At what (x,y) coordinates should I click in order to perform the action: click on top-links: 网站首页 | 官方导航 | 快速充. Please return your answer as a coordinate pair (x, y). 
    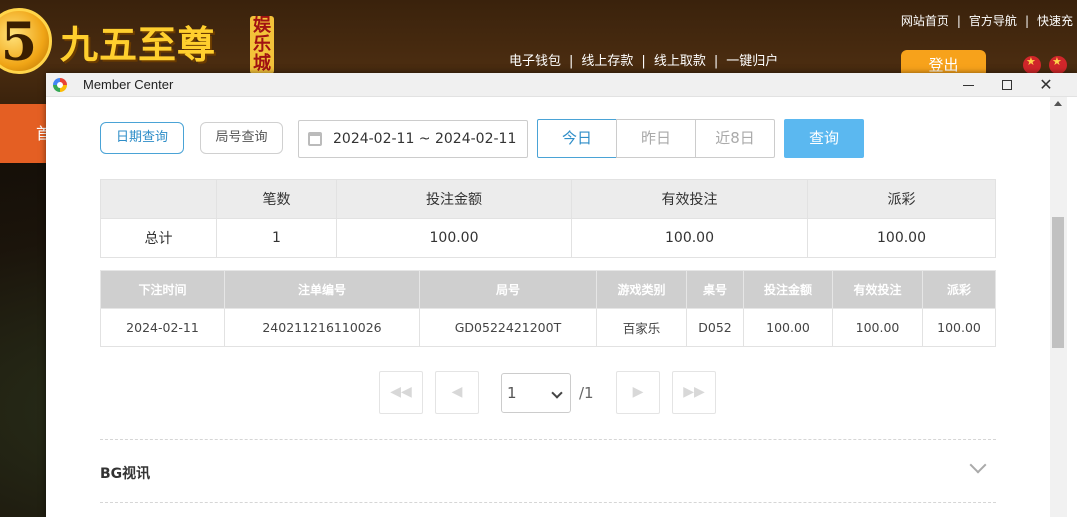
    Looking at the image, I should click on (987, 20).